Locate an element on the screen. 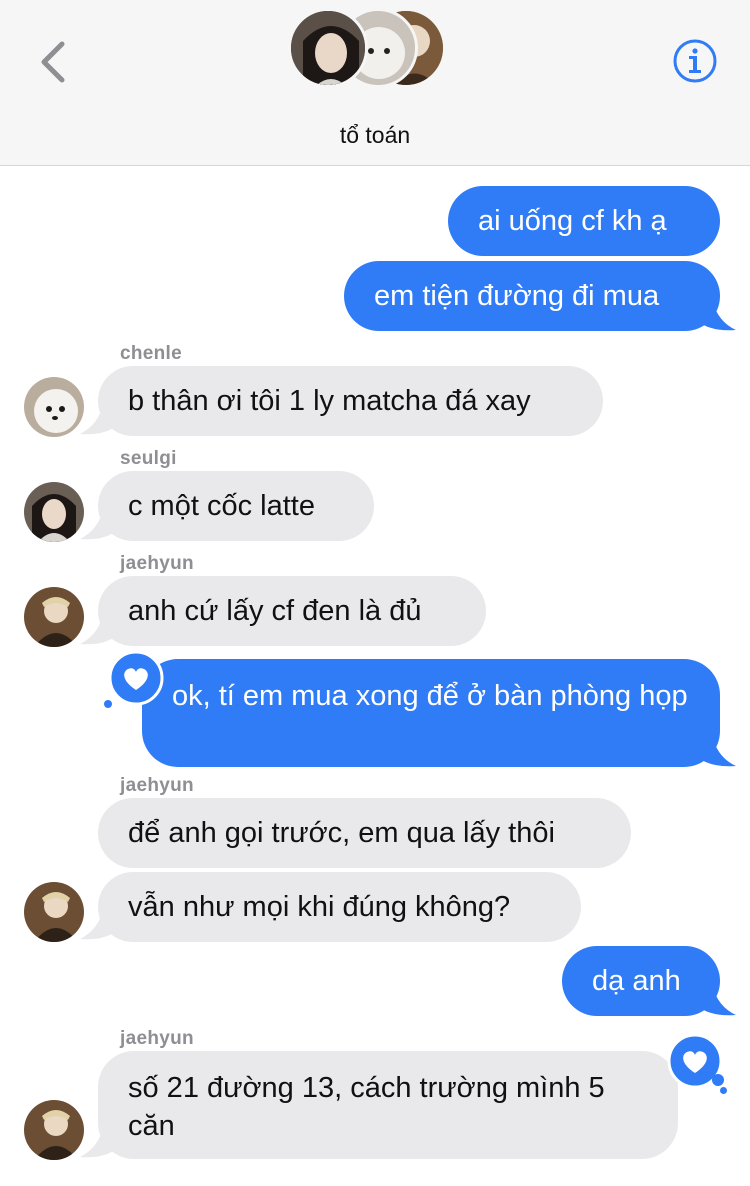 The height and width of the screenshot is (1186, 750). group-avatars is located at coordinates (368, 49).